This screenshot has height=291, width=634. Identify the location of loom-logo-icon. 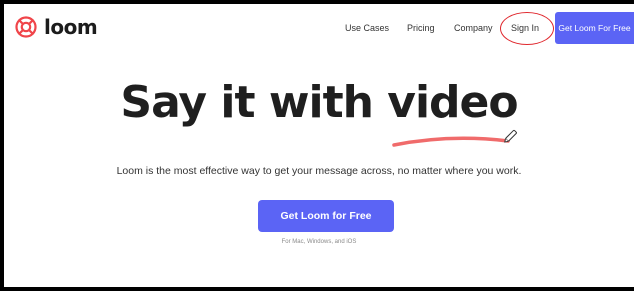
(26, 27).